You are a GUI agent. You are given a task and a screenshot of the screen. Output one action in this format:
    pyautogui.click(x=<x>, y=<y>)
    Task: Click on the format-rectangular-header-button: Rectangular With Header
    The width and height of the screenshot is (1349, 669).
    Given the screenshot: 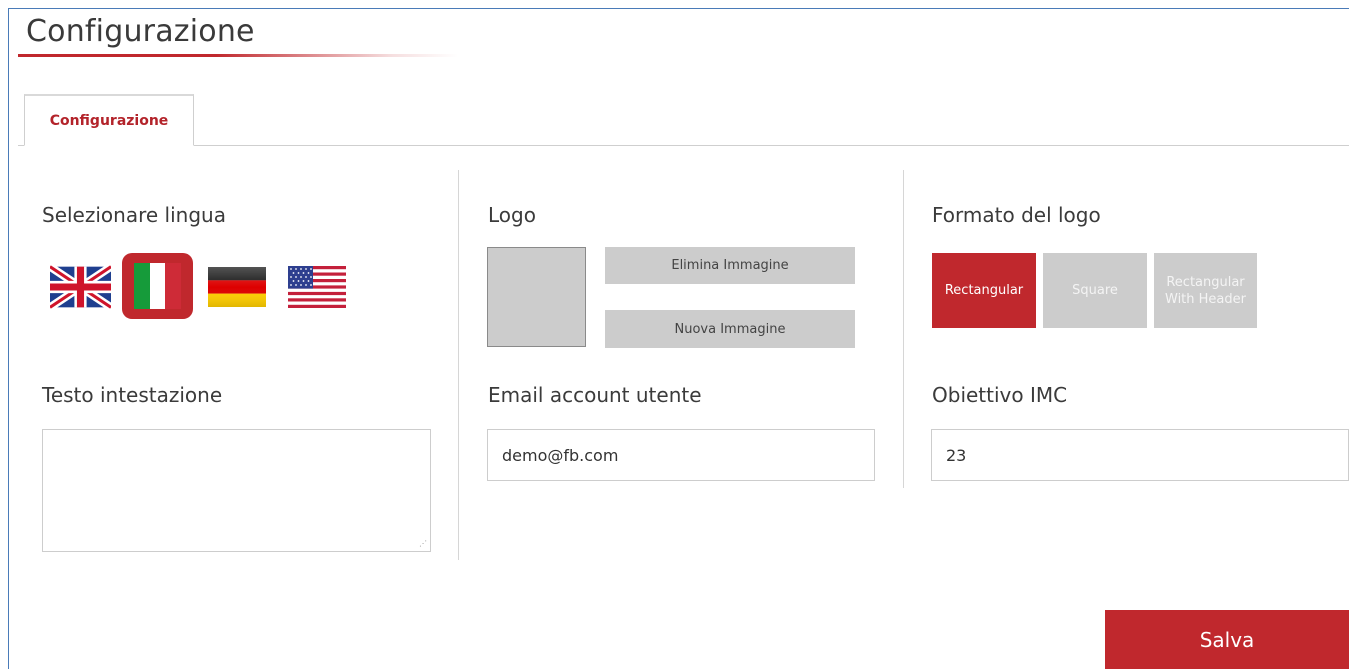 What is the action you would take?
    pyautogui.click(x=1205, y=290)
    